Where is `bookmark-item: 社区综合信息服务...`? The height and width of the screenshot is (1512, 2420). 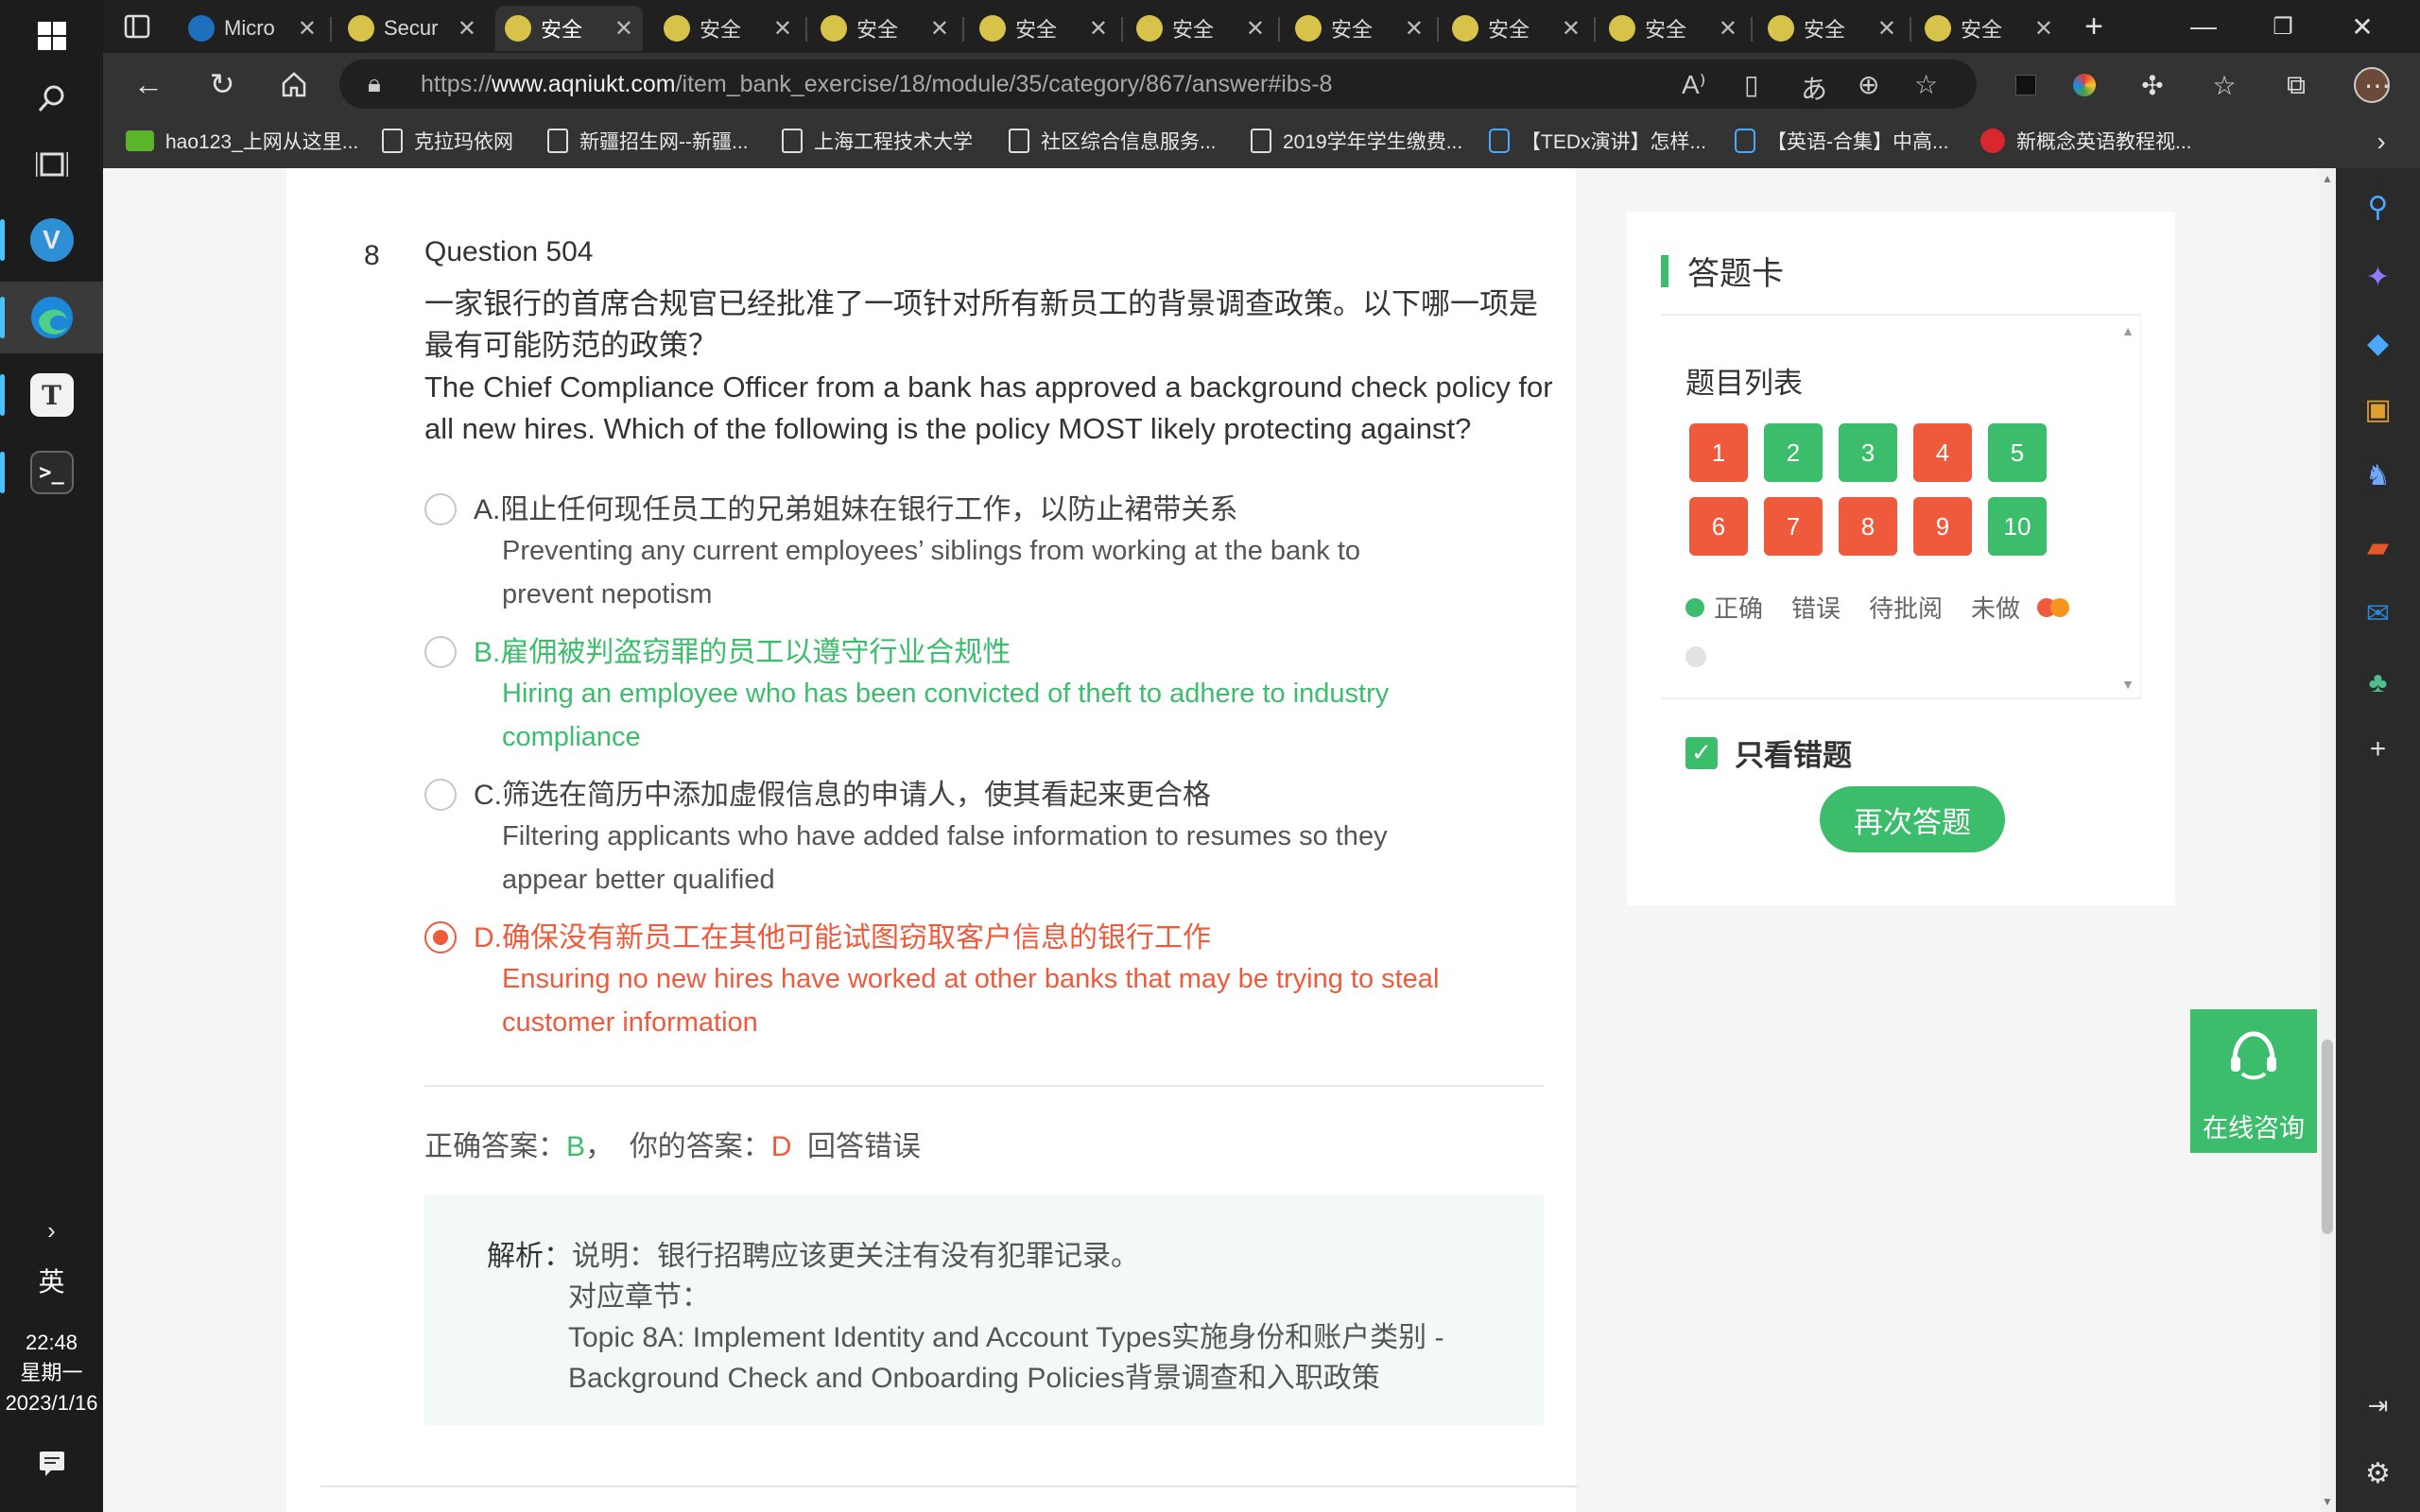 bookmark-item: 社区综合信息服务... is located at coordinates (1113, 141).